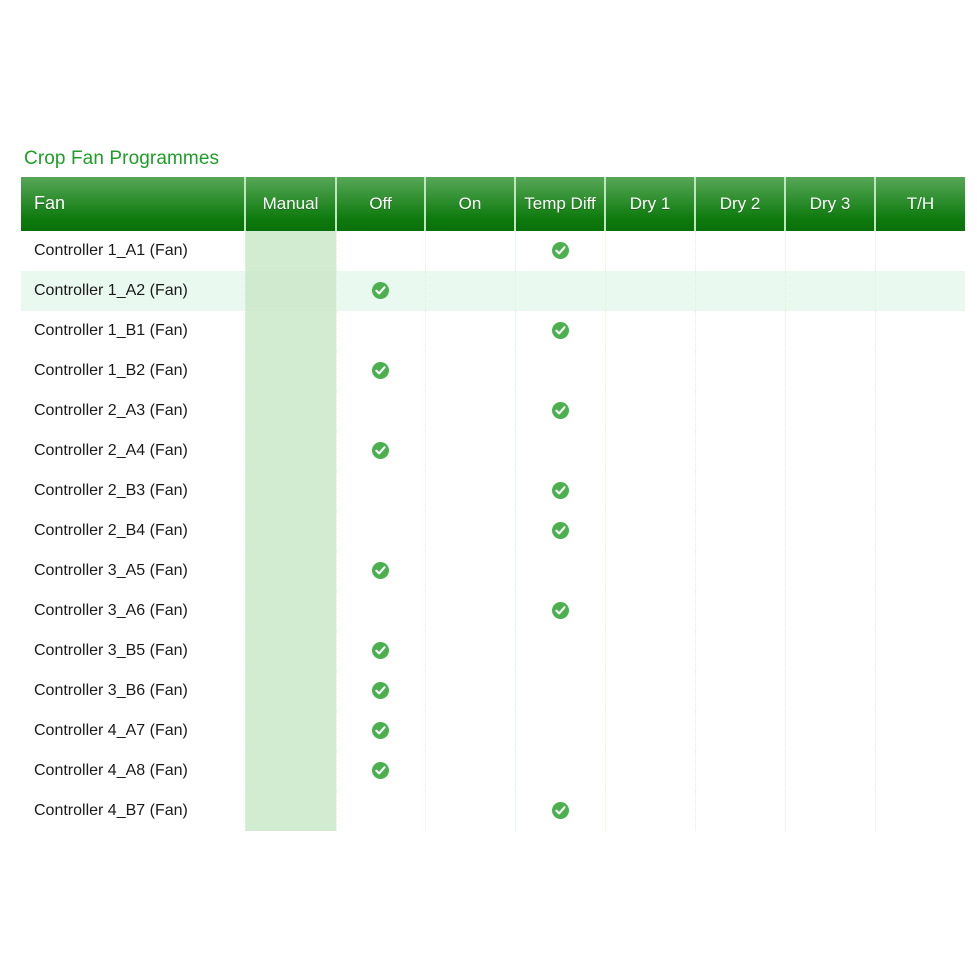 The image size is (977, 977). What do you see at coordinates (493, 771) in the screenshot?
I see `table-row: Controller 4_A8 (Fan)` at bounding box center [493, 771].